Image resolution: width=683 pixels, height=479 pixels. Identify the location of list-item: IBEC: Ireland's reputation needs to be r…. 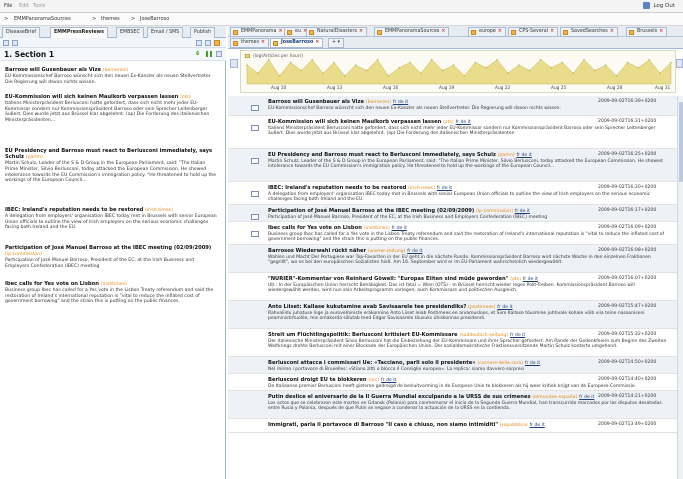
(112, 219).